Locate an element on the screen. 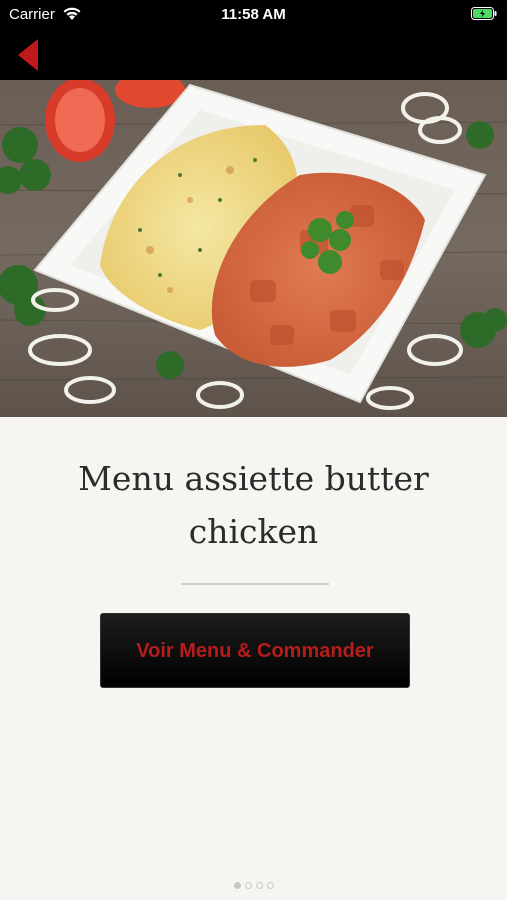  back-button is located at coordinates (29, 55).